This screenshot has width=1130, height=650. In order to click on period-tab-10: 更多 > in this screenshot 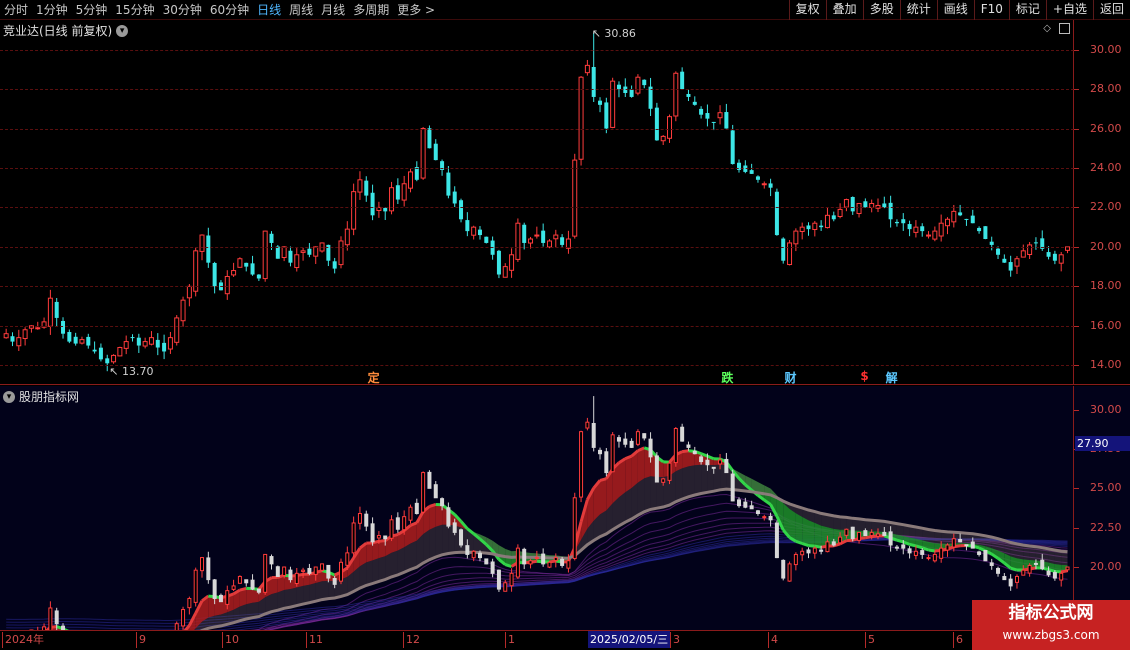, I will do `click(416, 10)`.